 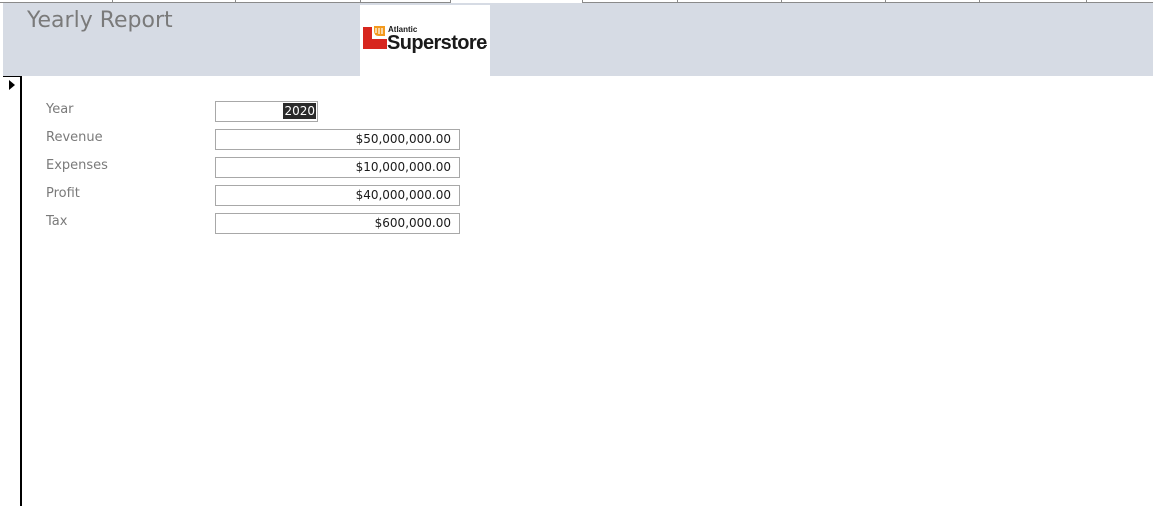 I want to click on revenue-field: $50,000,000.00, so click(x=337, y=139).